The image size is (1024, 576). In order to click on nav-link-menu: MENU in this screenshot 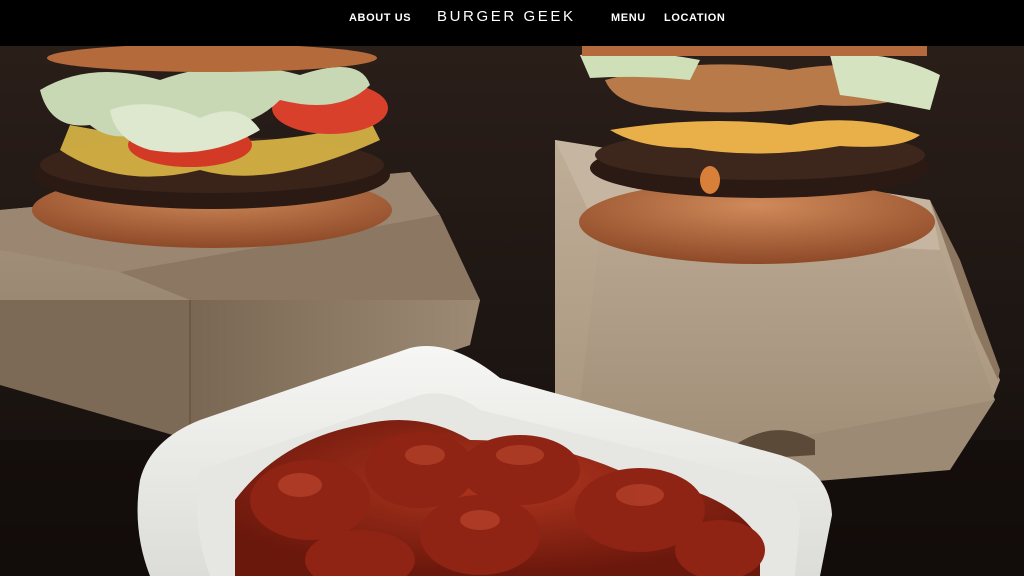, I will do `click(628, 18)`.